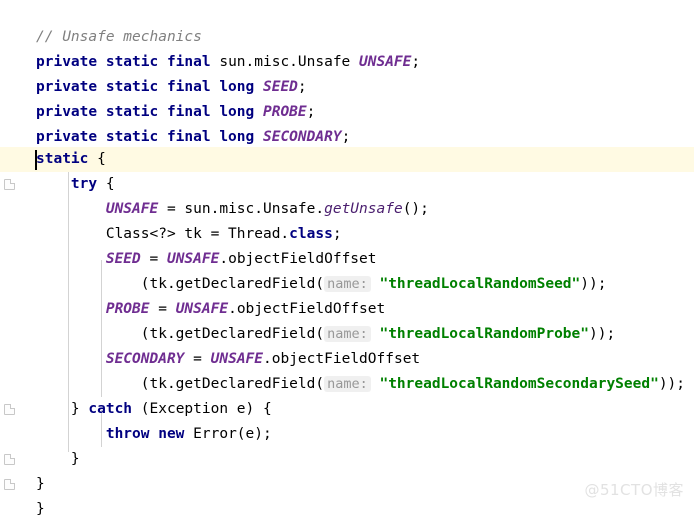 Image resolution: width=694 pixels, height=522 pixels. Describe the element at coordinates (347, 234) in the screenshot. I see `code-line: Class<?> tk = Thread.class;` at that location.